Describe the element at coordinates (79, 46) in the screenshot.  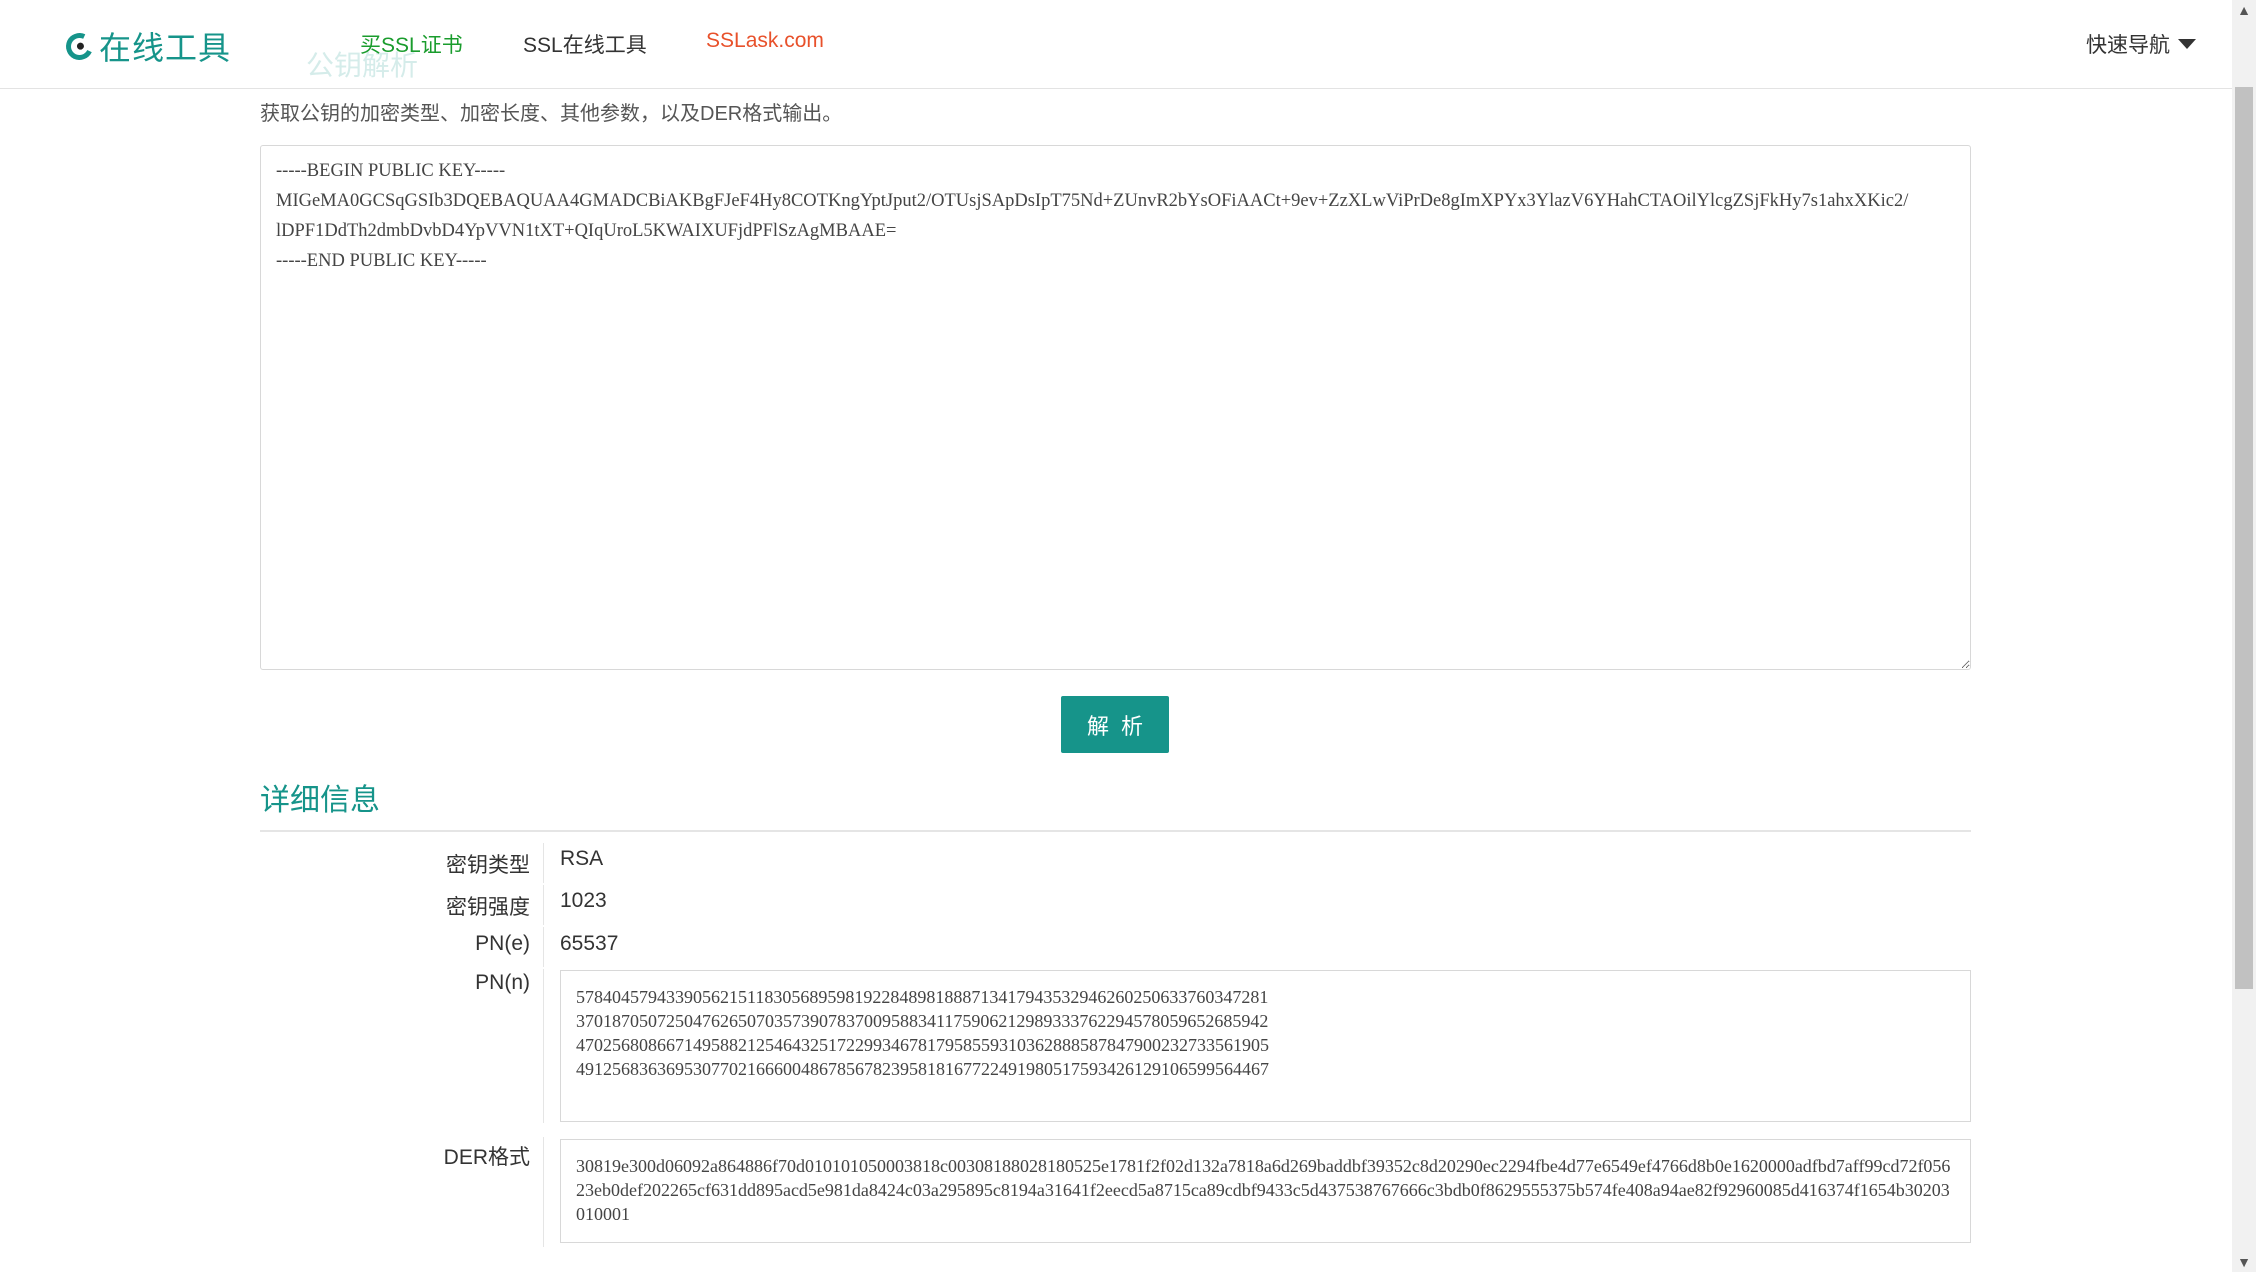
I see `logo-icon` at that location.